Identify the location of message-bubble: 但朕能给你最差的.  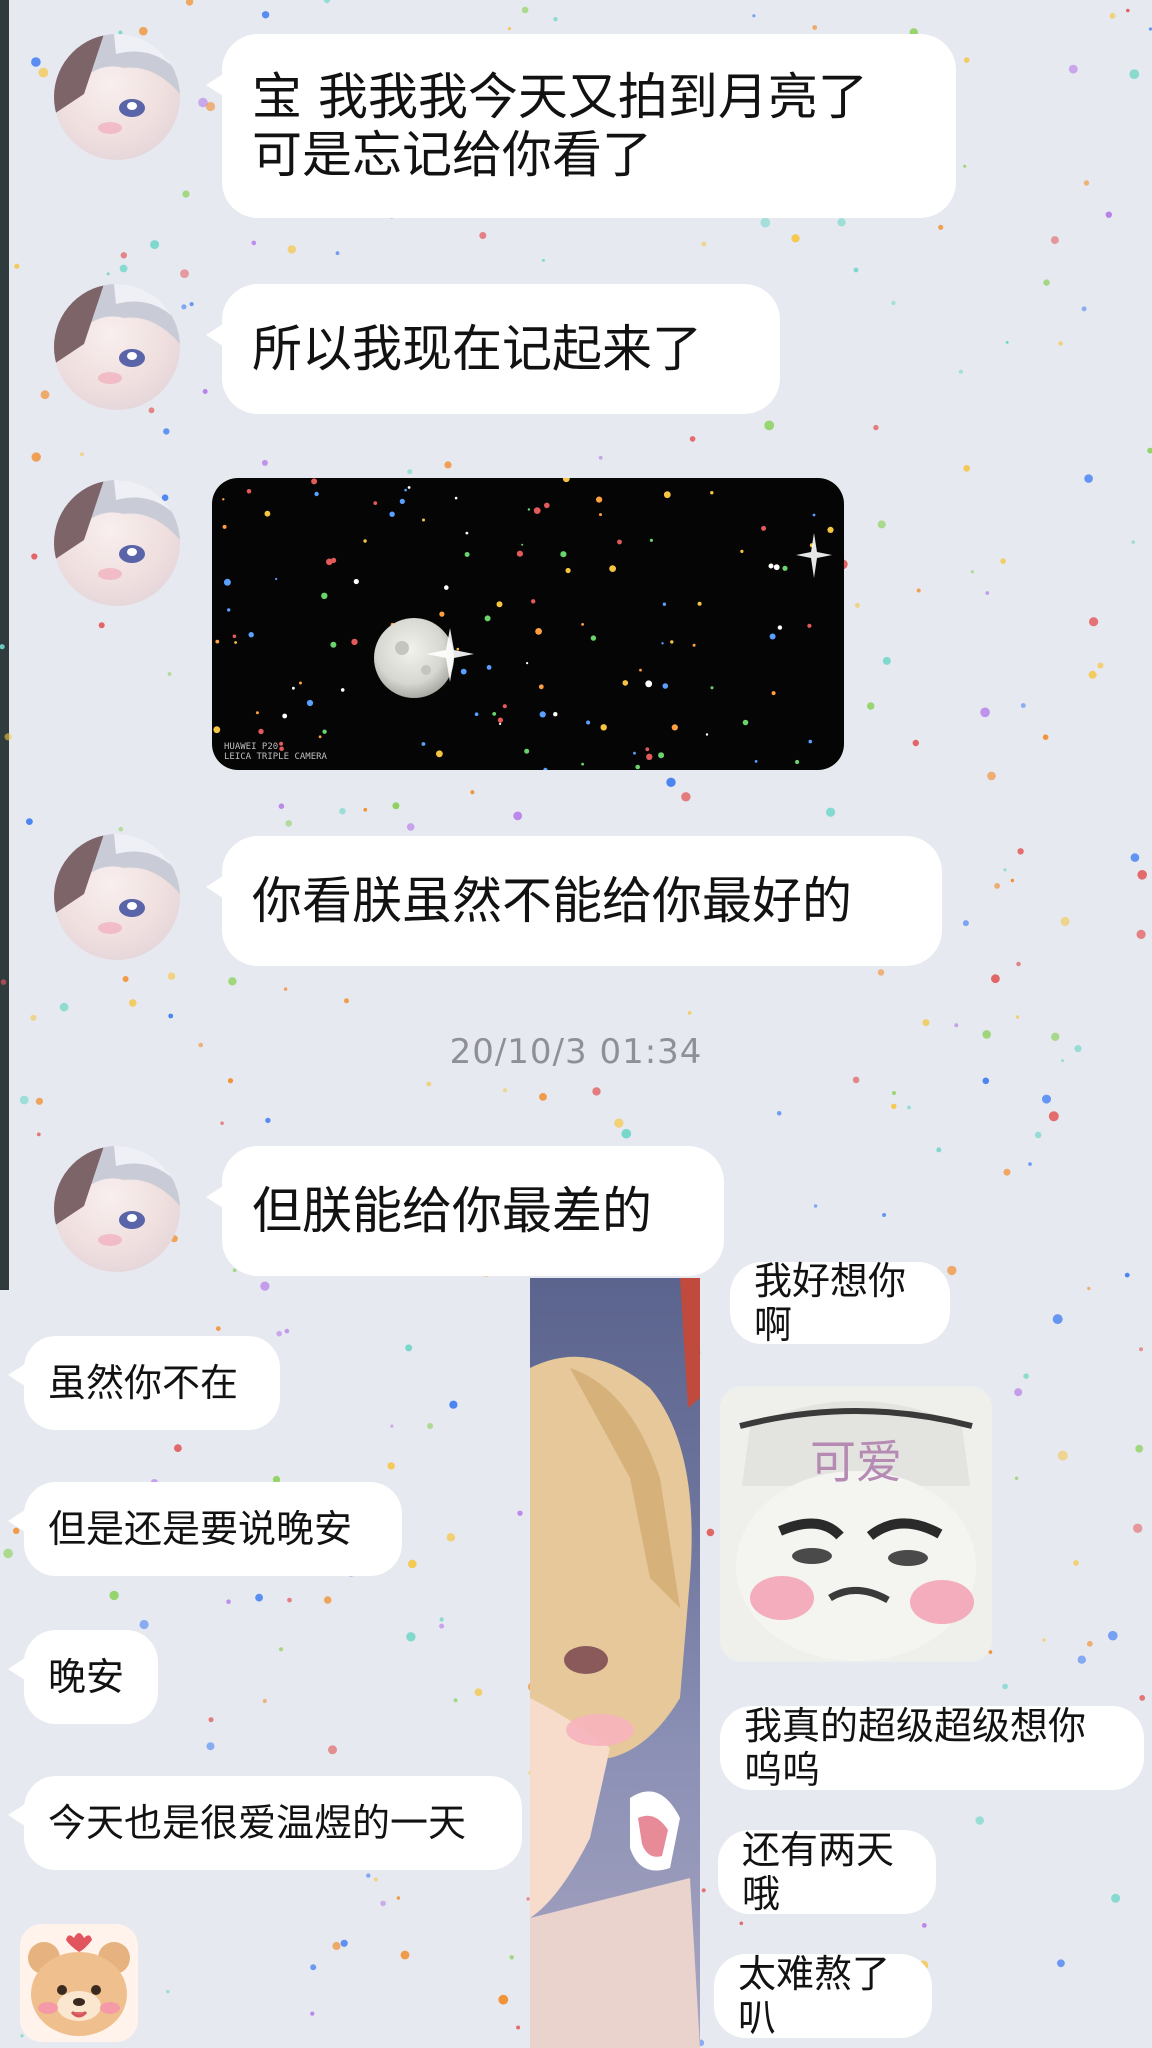
(465, 1211).